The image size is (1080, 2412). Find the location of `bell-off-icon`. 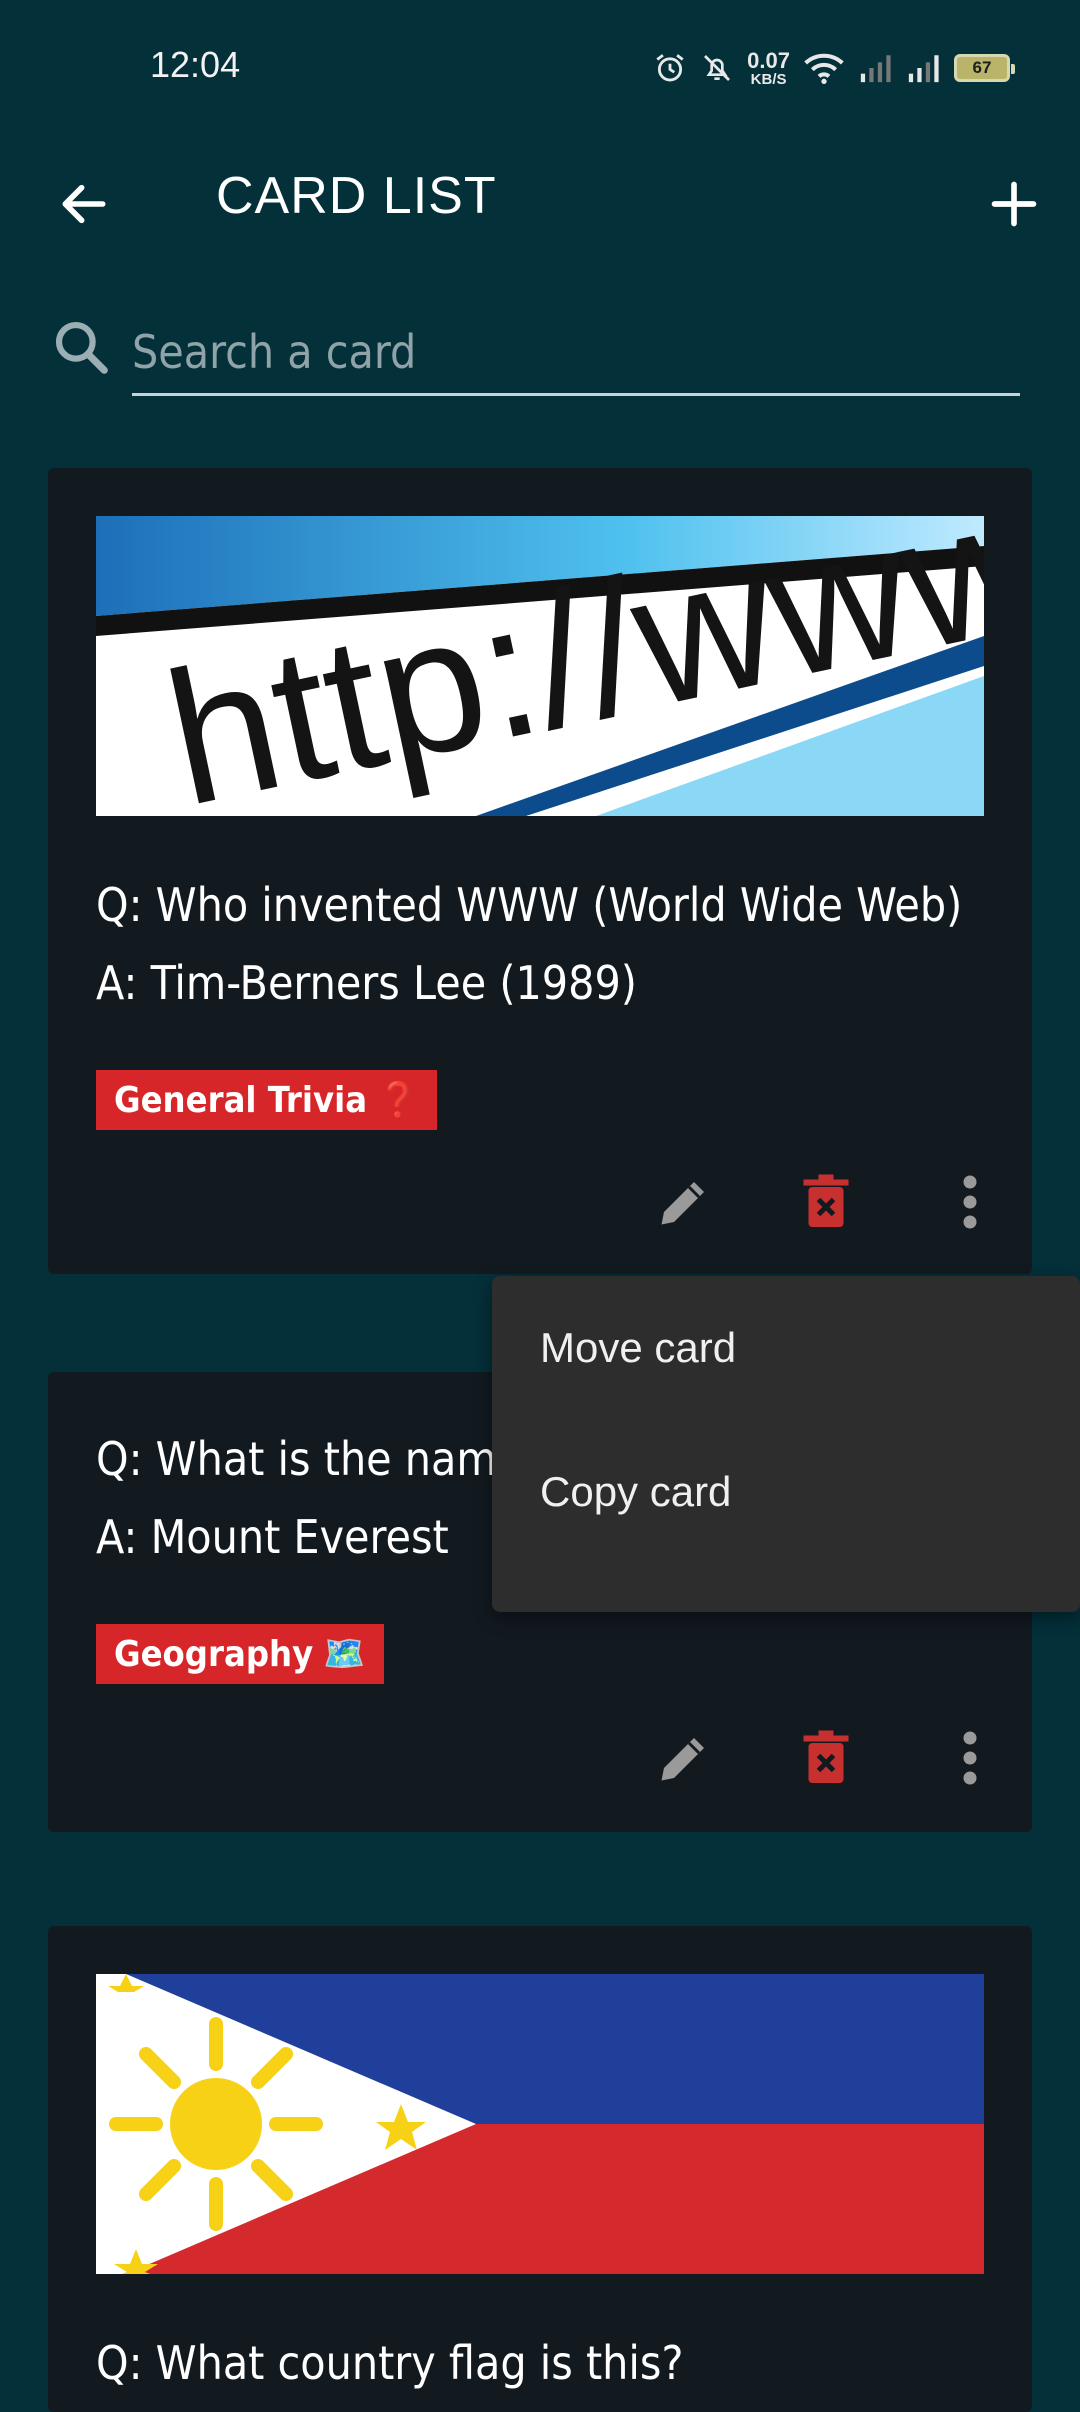

bell-off-icon is located at coordinates (717, 68).